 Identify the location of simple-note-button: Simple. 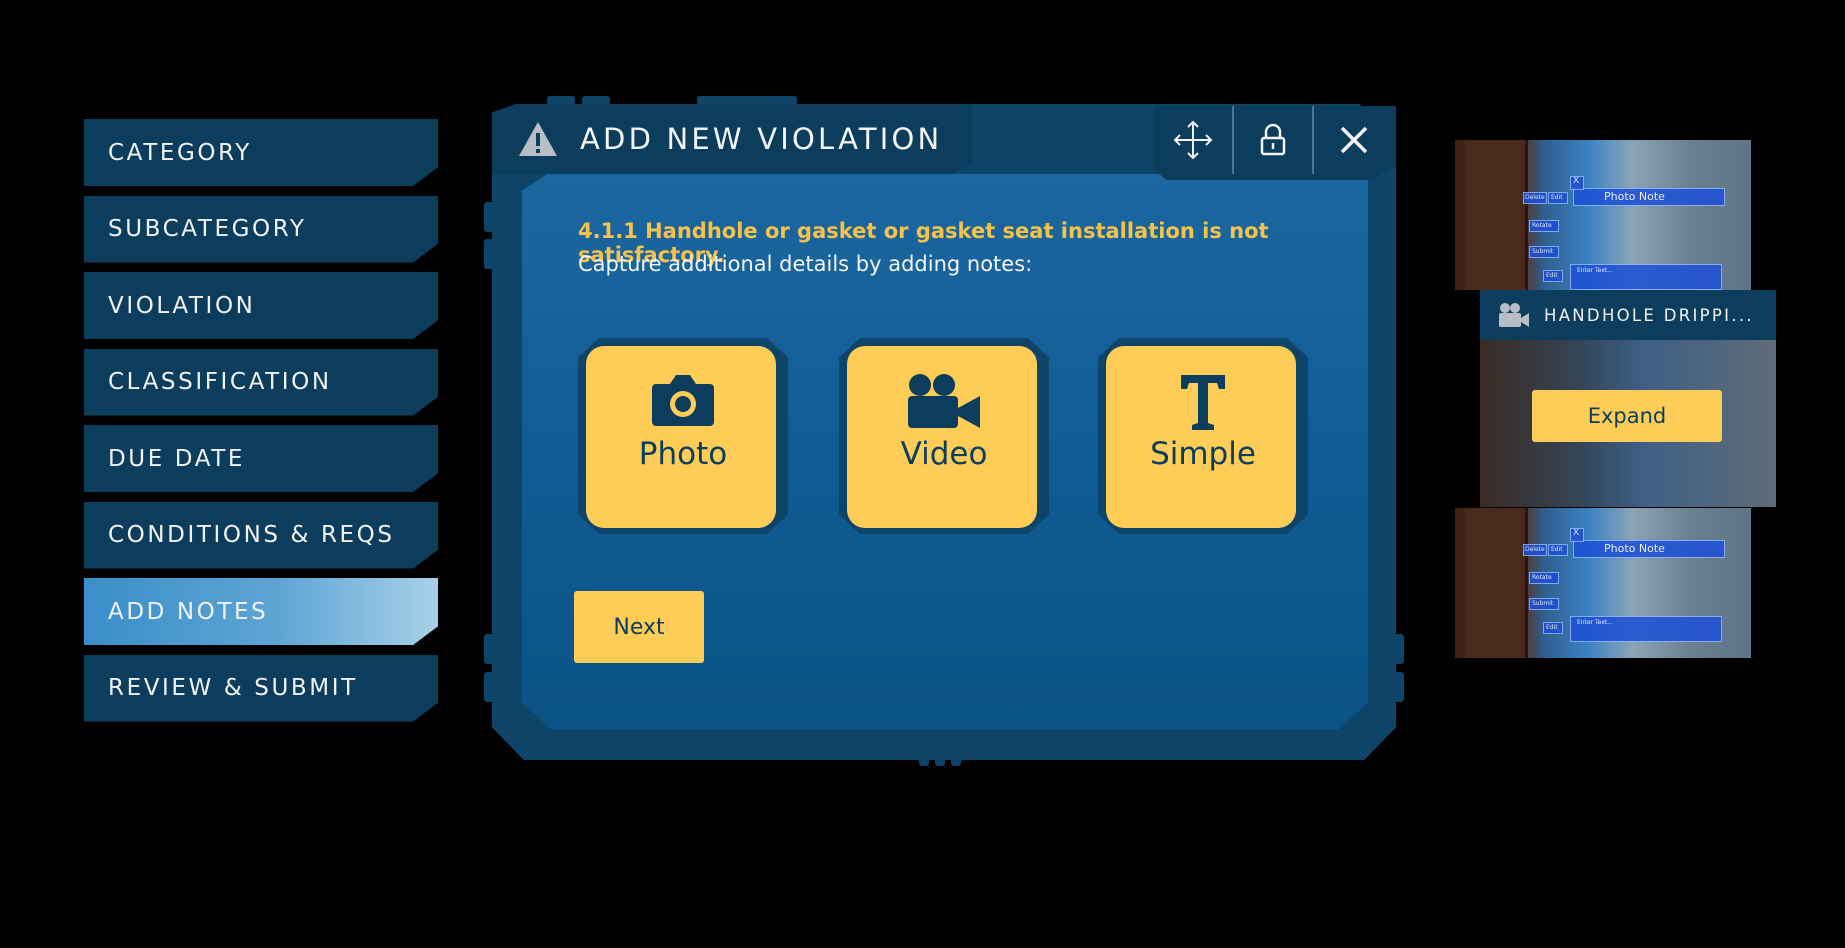
(1203, 436).